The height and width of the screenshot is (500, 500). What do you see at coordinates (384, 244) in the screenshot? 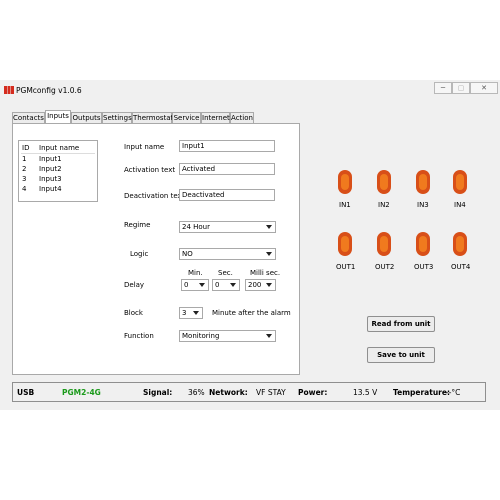
I see `out2-indicator-led` at bounding box center [384, 244].